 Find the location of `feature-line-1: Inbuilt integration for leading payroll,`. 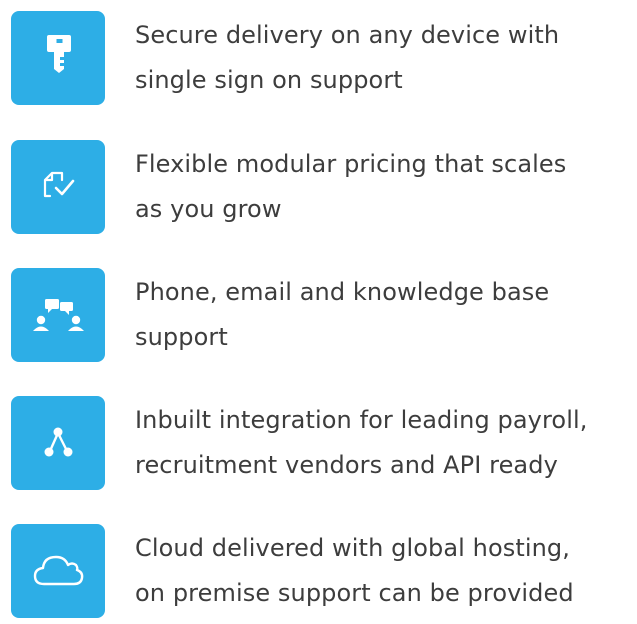

feature-line-1: Inbuilt integration for leading payroll, is located at coordinates (361, 420).